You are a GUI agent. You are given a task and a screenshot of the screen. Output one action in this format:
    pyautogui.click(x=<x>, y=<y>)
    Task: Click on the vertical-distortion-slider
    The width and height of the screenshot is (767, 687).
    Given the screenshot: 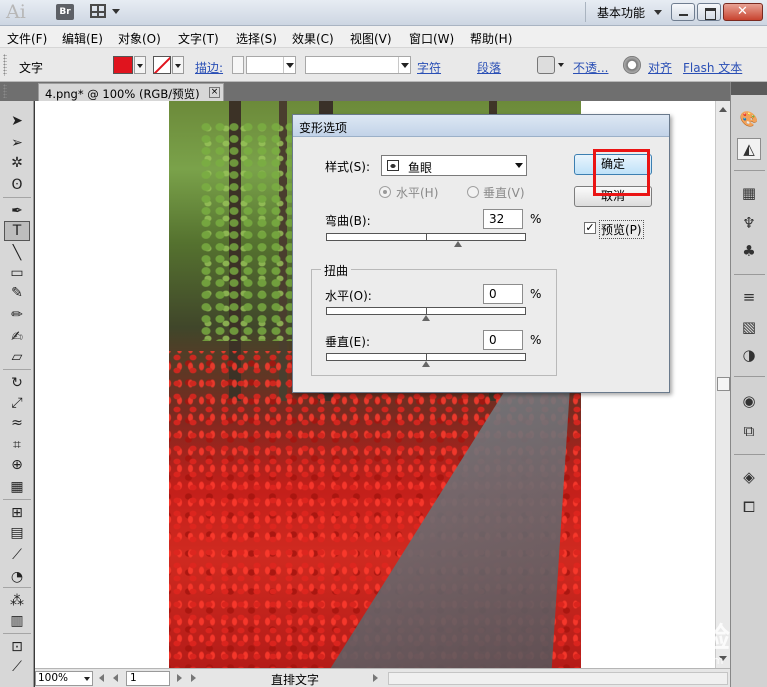 What is the action you would take?
    pyautogui.click(x=426, y=360)
    